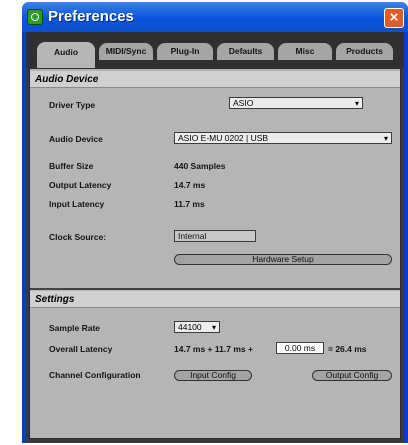 Image resolution: width=408 pixels, height=445 pixels. I want to click on overall-latency-prefix: 14.7 ms + 11.7 ms +, so click(213, 349).